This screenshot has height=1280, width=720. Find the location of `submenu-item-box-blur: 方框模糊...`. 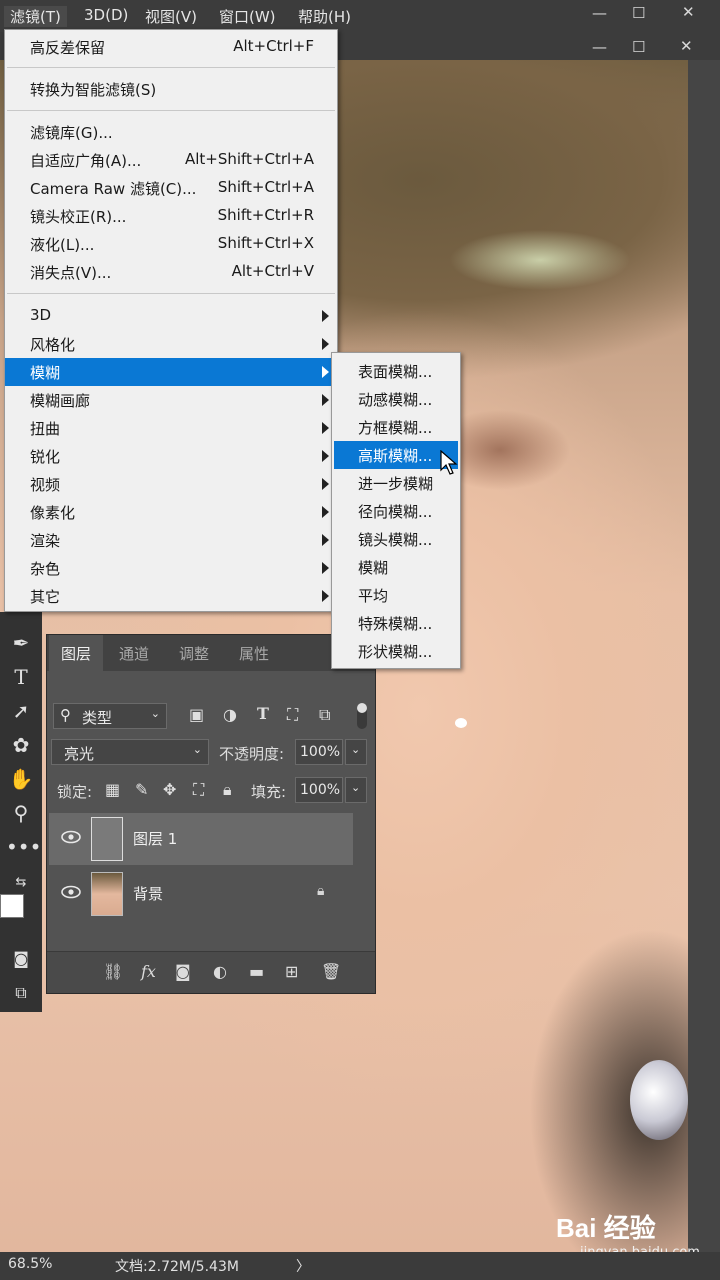

submenu-item-box-blur: 方框模糊... is located at coordinates (396, 427).